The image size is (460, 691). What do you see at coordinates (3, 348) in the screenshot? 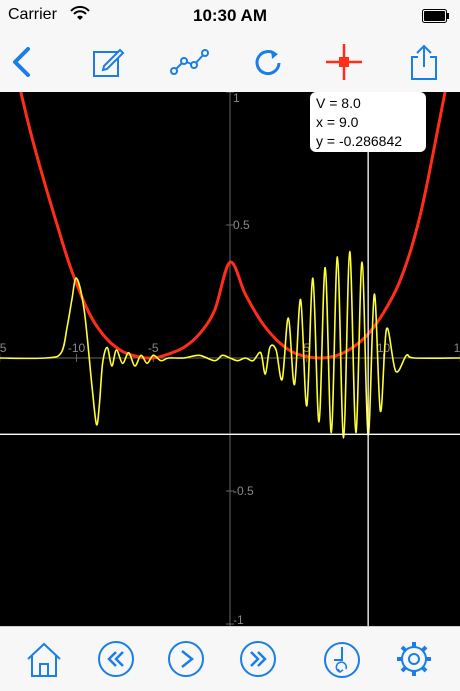
I see `x-tick-label: 5` at bounding box center [3, 348].